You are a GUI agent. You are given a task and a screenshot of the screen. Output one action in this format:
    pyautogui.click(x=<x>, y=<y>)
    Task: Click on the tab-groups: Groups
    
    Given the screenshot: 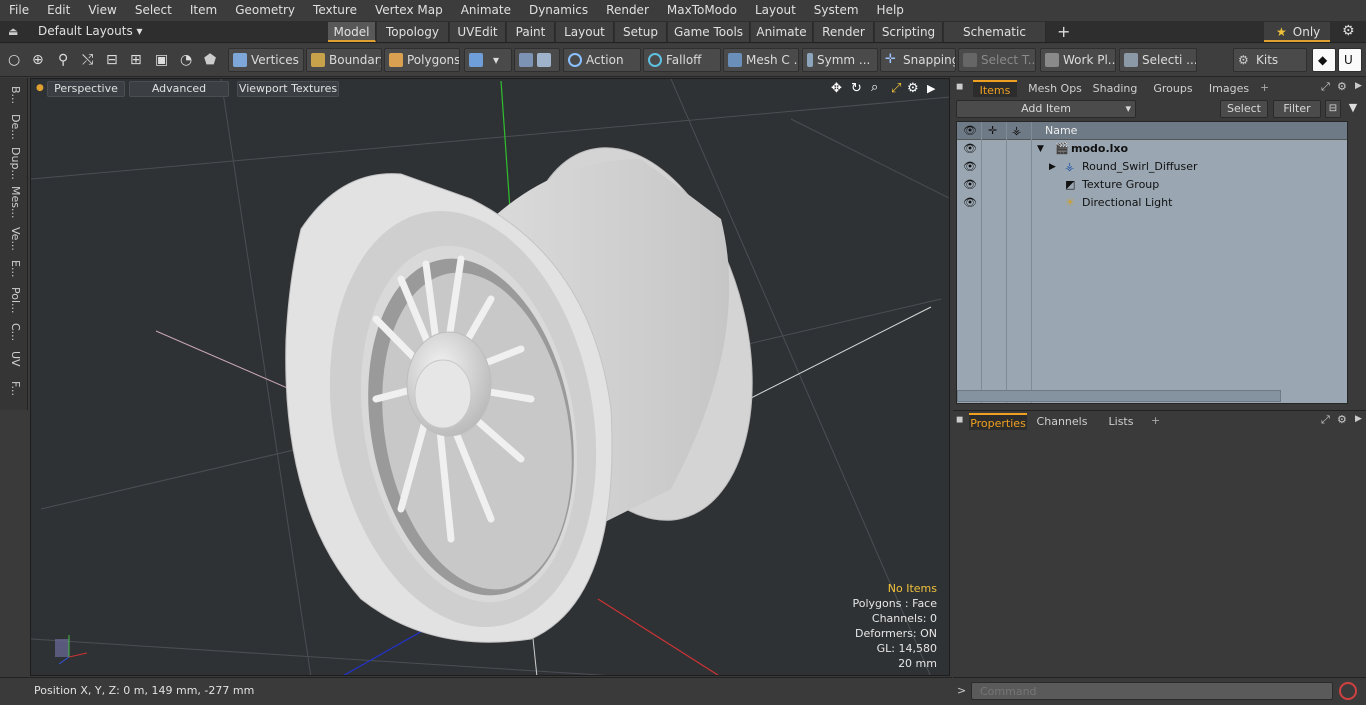 What is the action you would take?
    pyautogui.click(x=1173, y=88)
    